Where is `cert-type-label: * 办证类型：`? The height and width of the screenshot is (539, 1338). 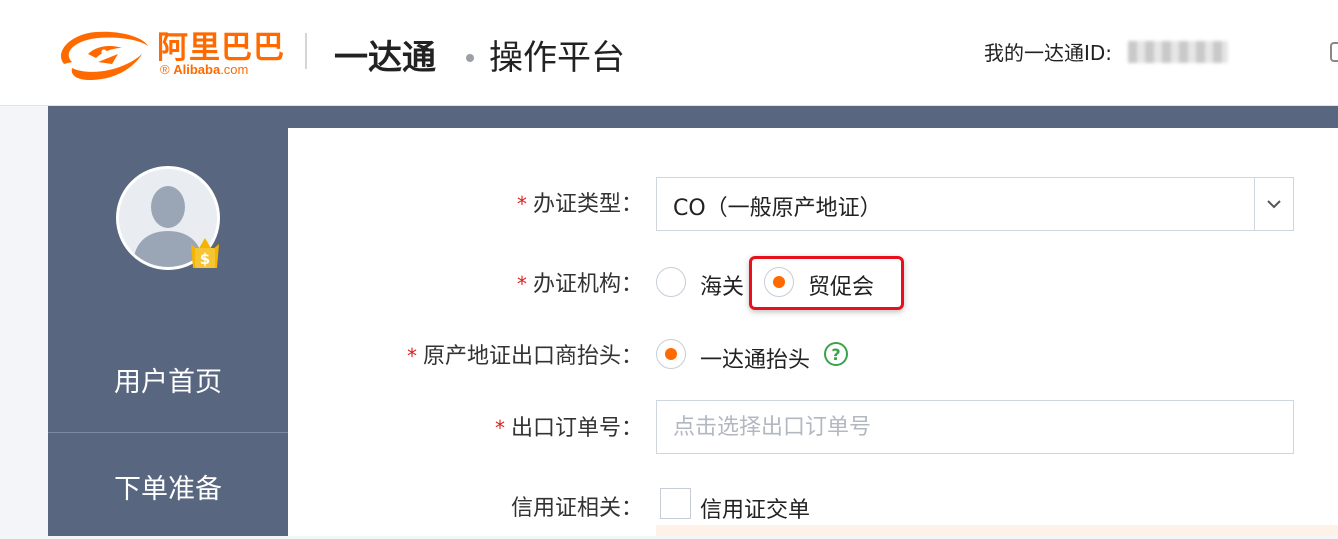 cert-type-label: * 办证类型： is located at coordinates (580, 202).